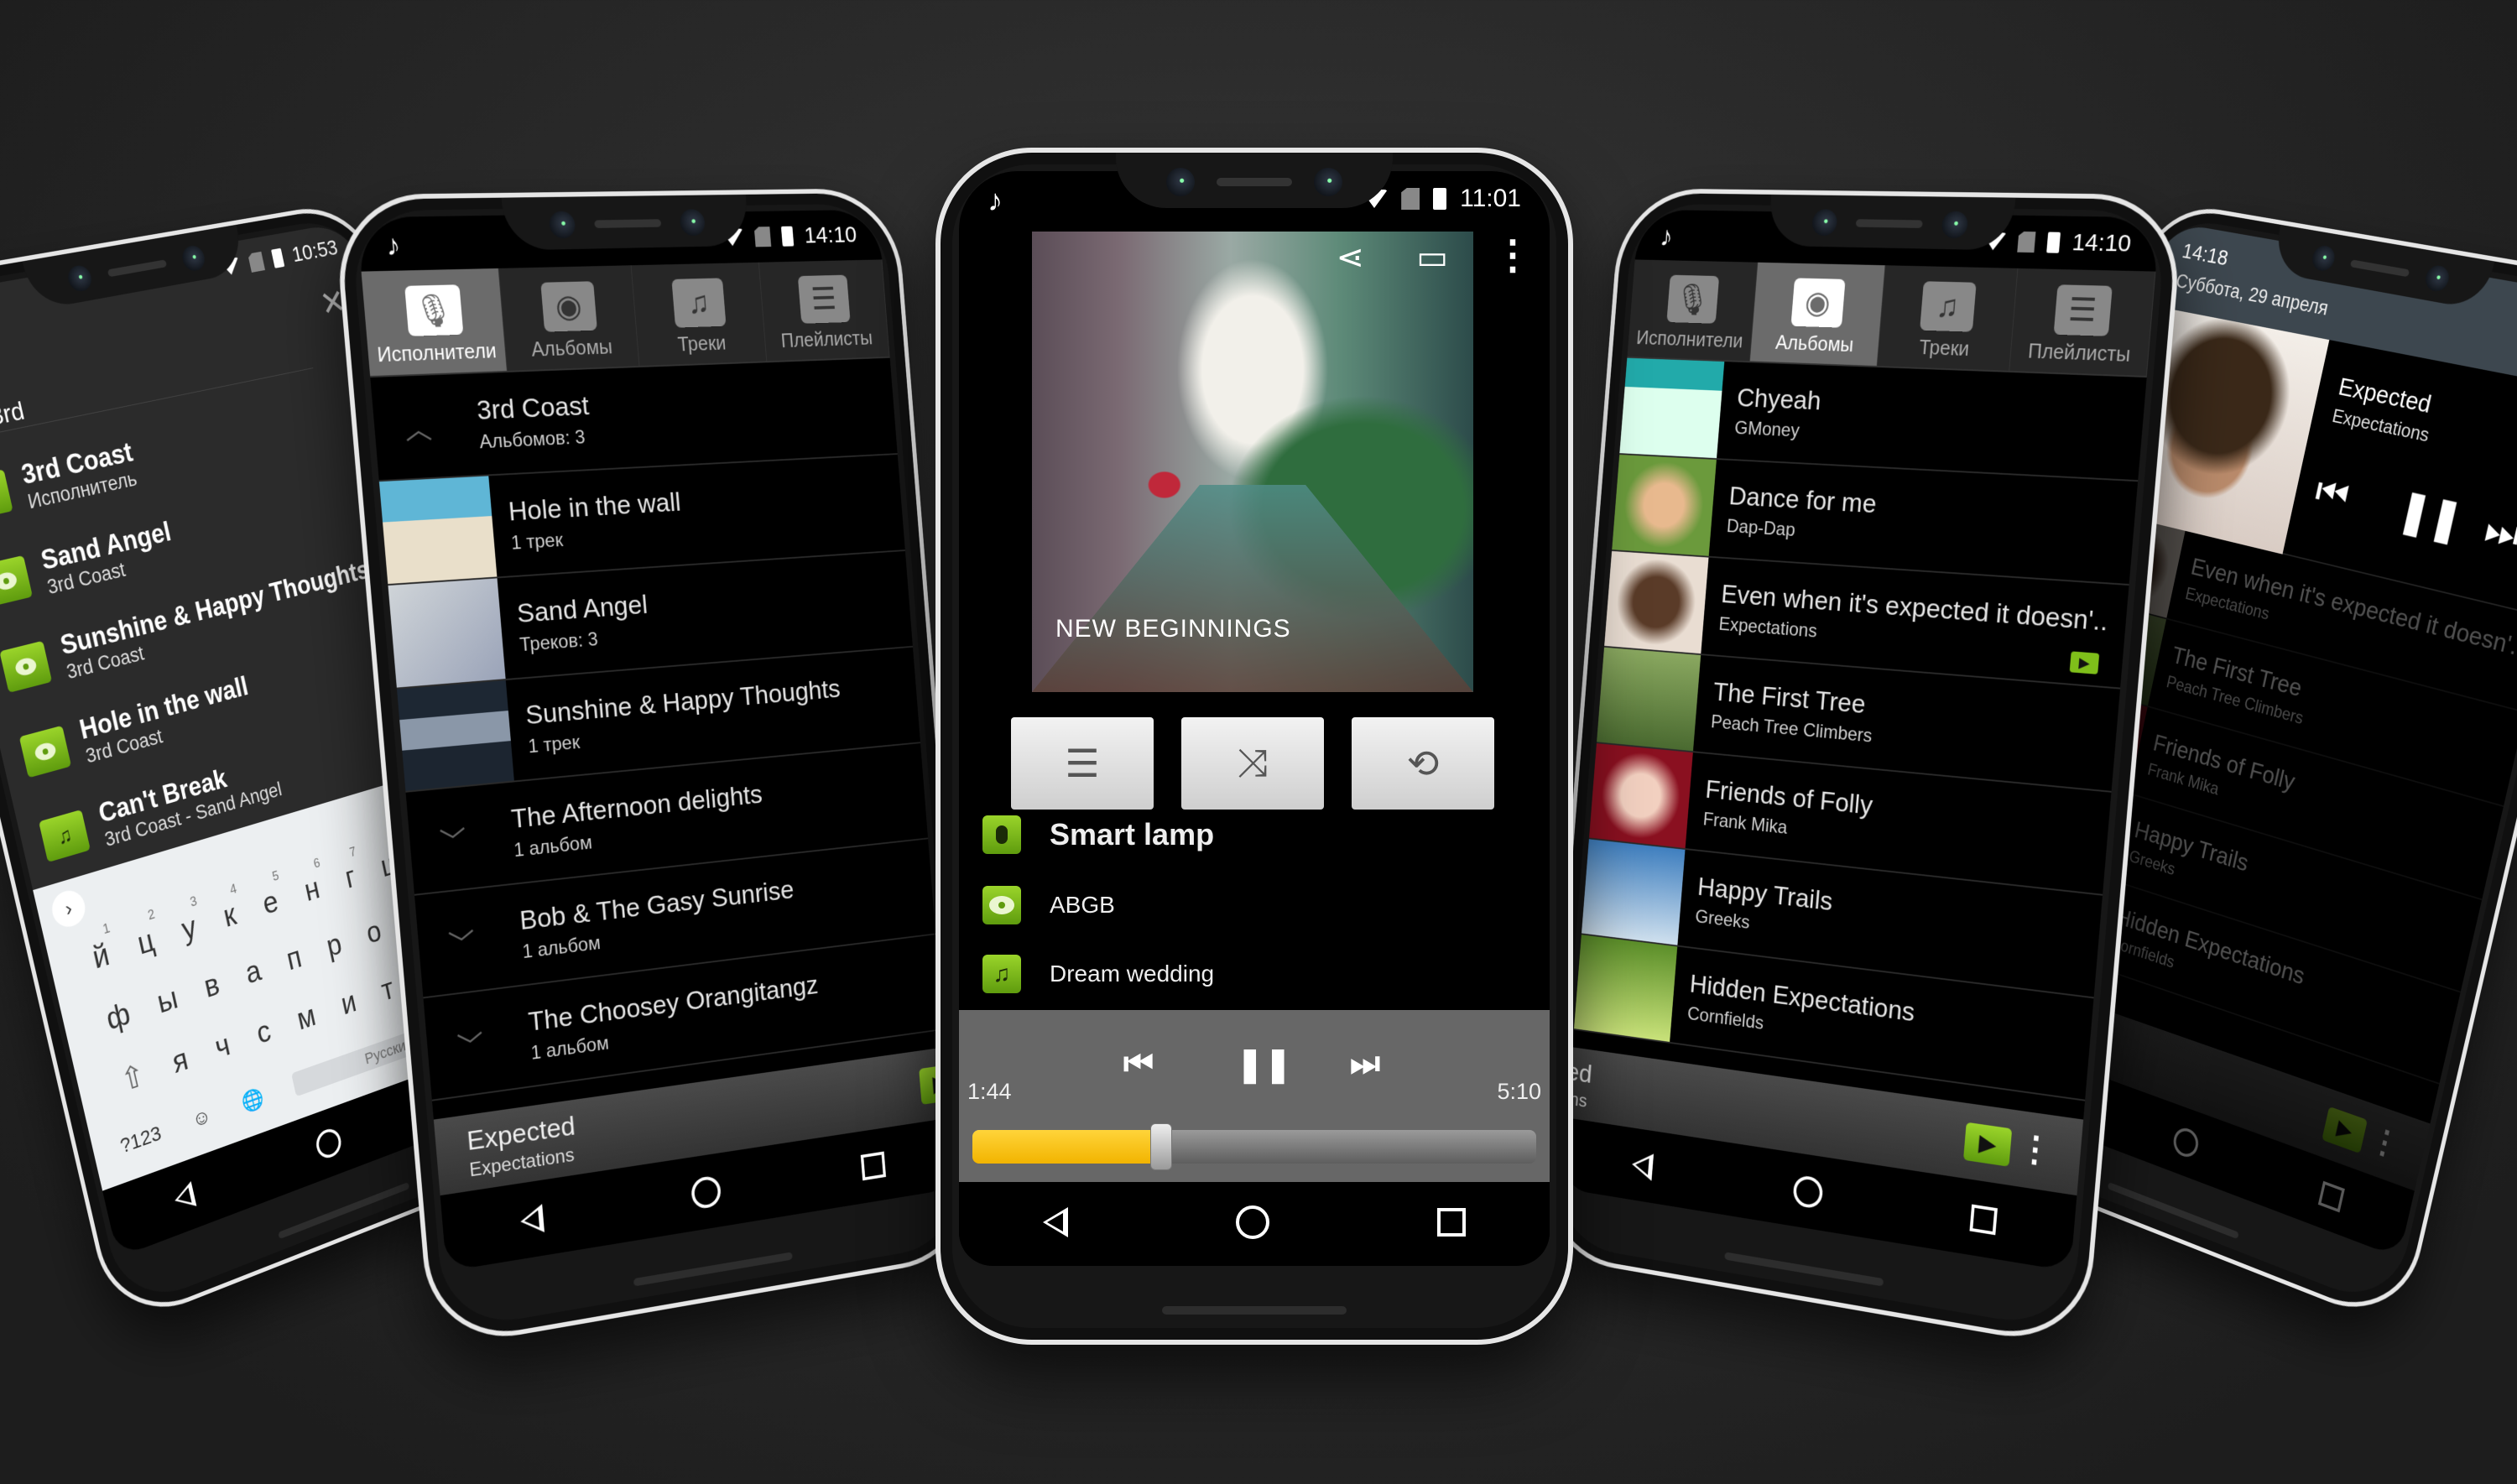 The image size is (2517, 1484). Describe the element at coordinates (387, 989) in the screenshot. I see `key: т` at that location.